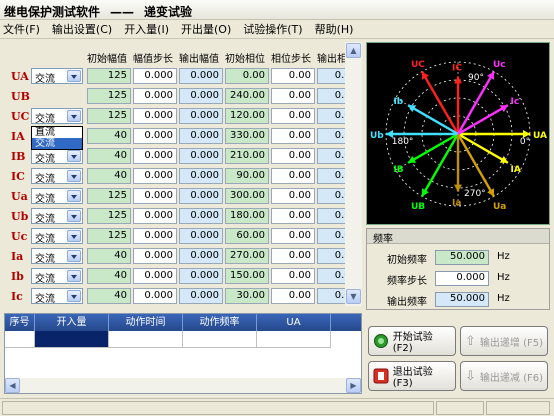 The width and height of the screenshot is (554, 416). I want to click on menu-file: 文件(F), so click(21, 29).